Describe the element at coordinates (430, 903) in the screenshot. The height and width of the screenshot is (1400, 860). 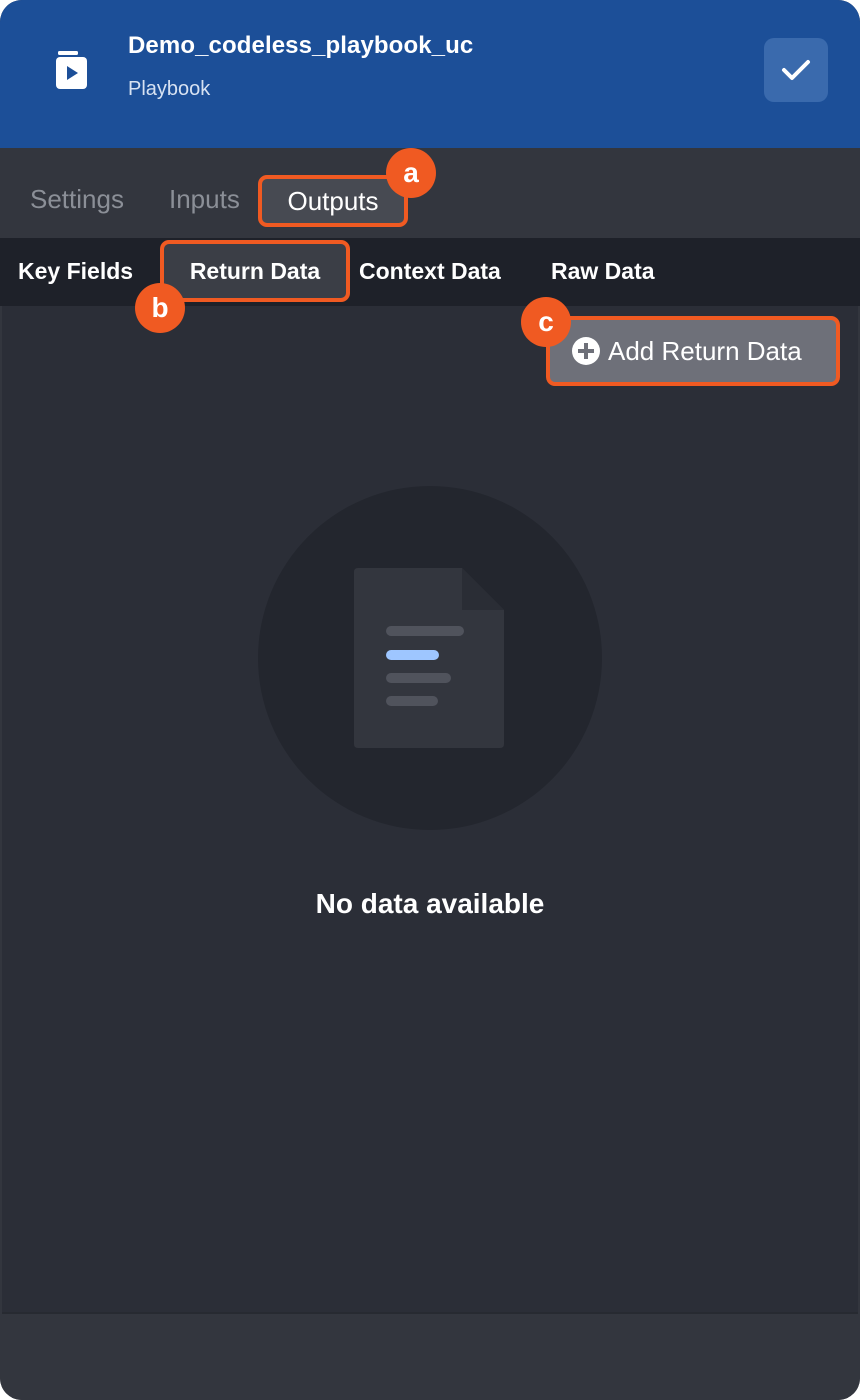
I see `empty-state-message: No data available` at that location.